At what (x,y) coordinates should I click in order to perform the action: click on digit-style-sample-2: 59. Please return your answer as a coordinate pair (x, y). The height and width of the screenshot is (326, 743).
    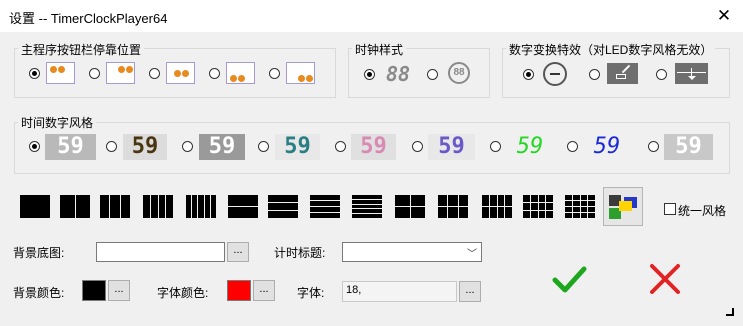
    Looking at the image, I should click on (145, 147).